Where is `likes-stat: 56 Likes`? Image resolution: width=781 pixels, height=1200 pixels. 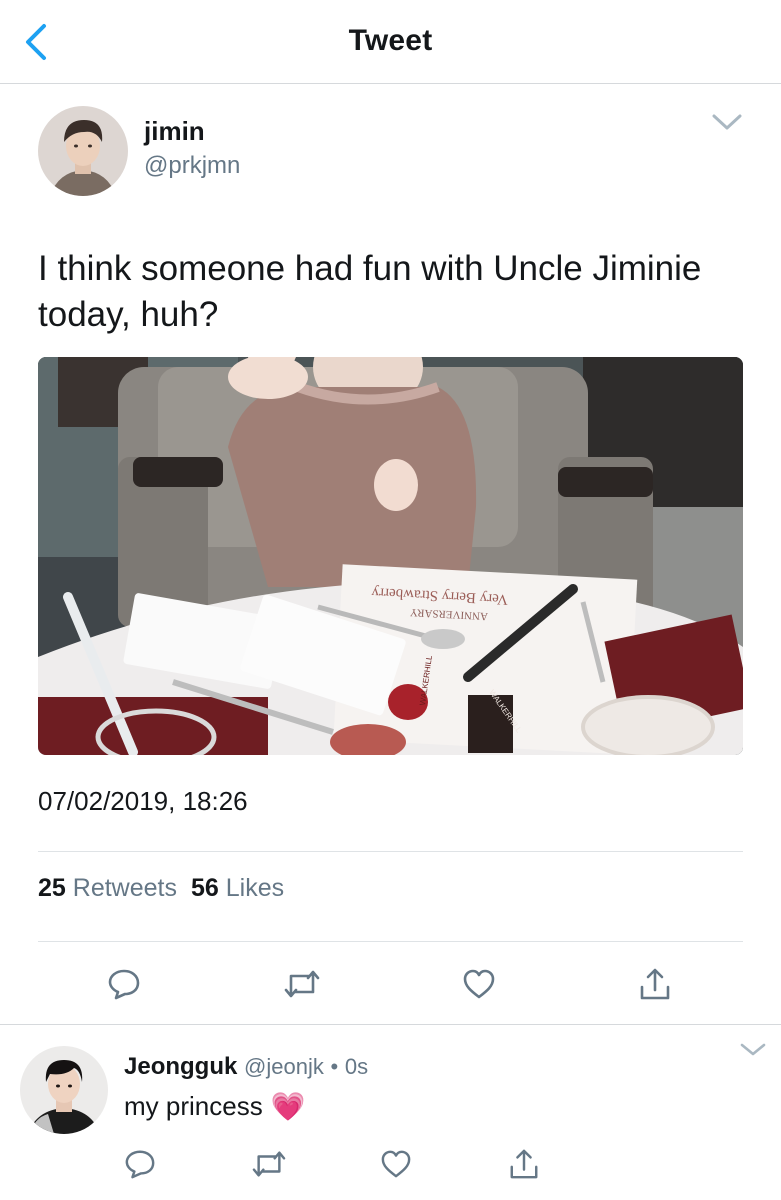
likes-stat: 56 Likes is located at coordinates (237, 888).